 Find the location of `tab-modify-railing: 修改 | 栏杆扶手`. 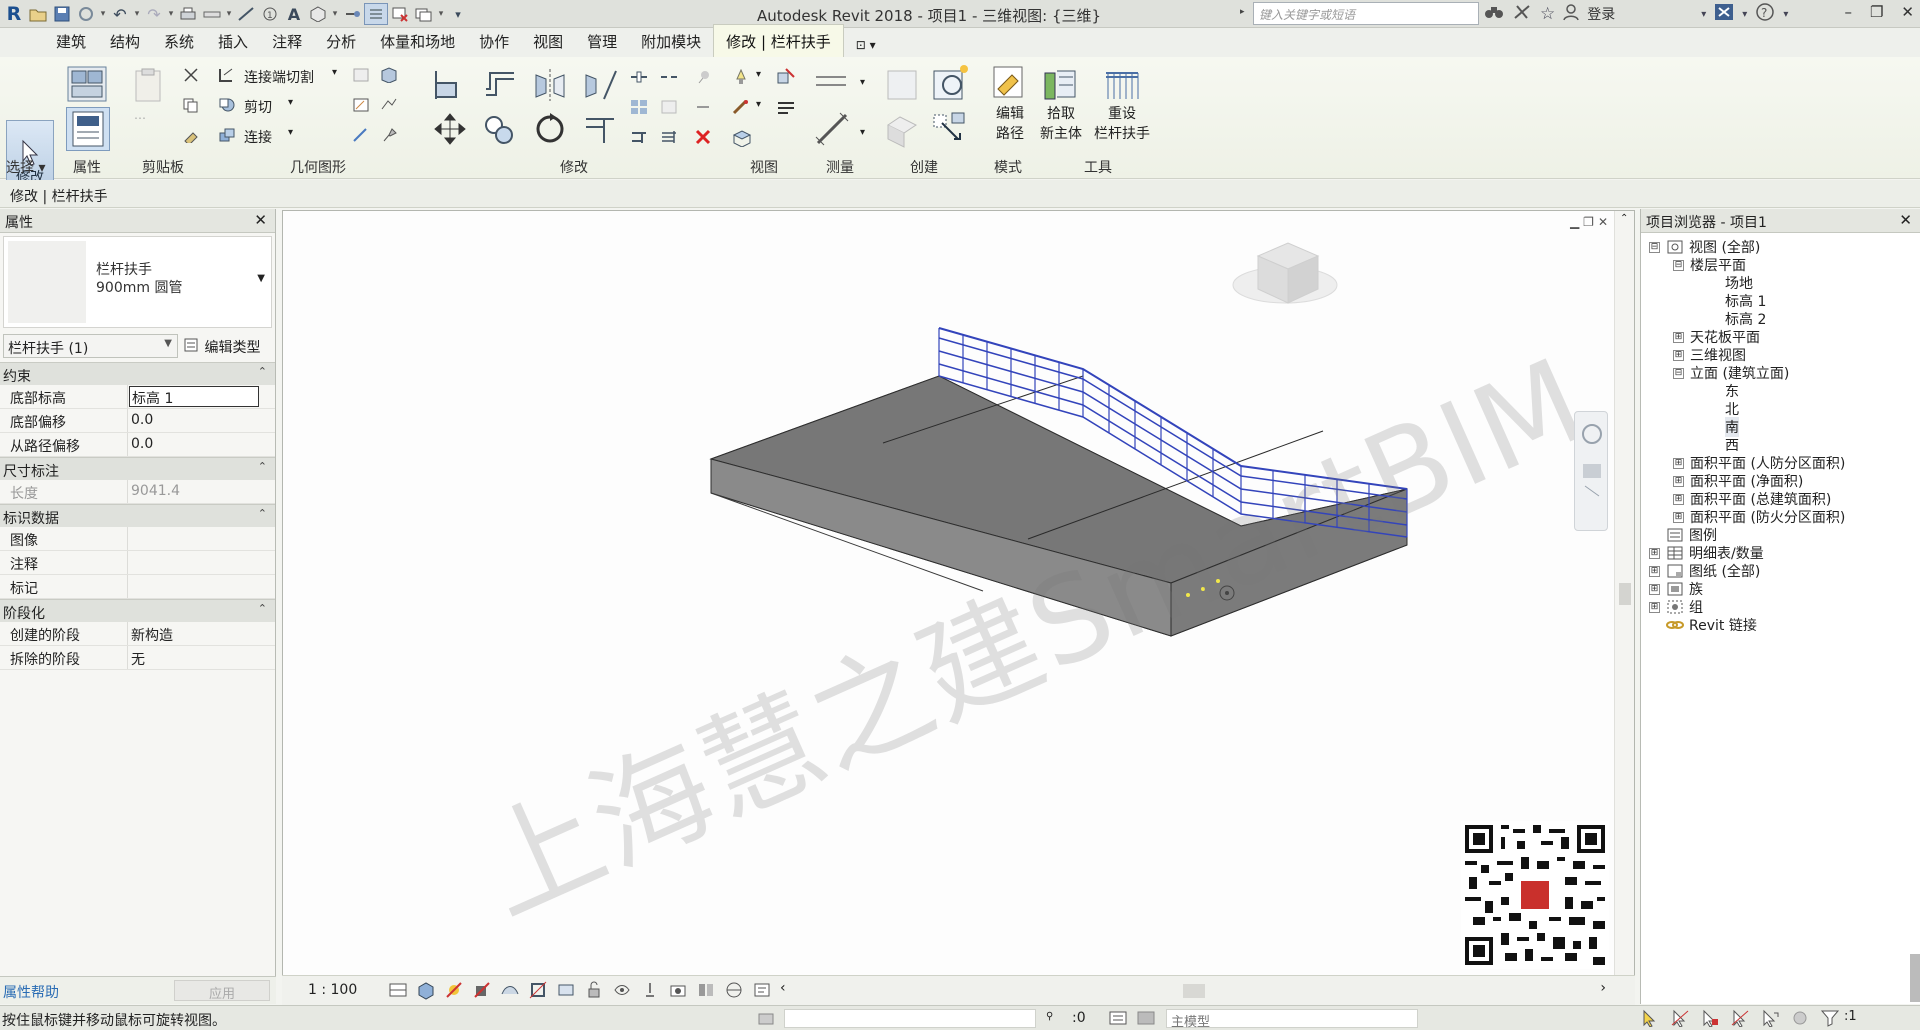

tab-modify-railing: 修改 | 栏杆扶手 is located at coordinates (778, 40).